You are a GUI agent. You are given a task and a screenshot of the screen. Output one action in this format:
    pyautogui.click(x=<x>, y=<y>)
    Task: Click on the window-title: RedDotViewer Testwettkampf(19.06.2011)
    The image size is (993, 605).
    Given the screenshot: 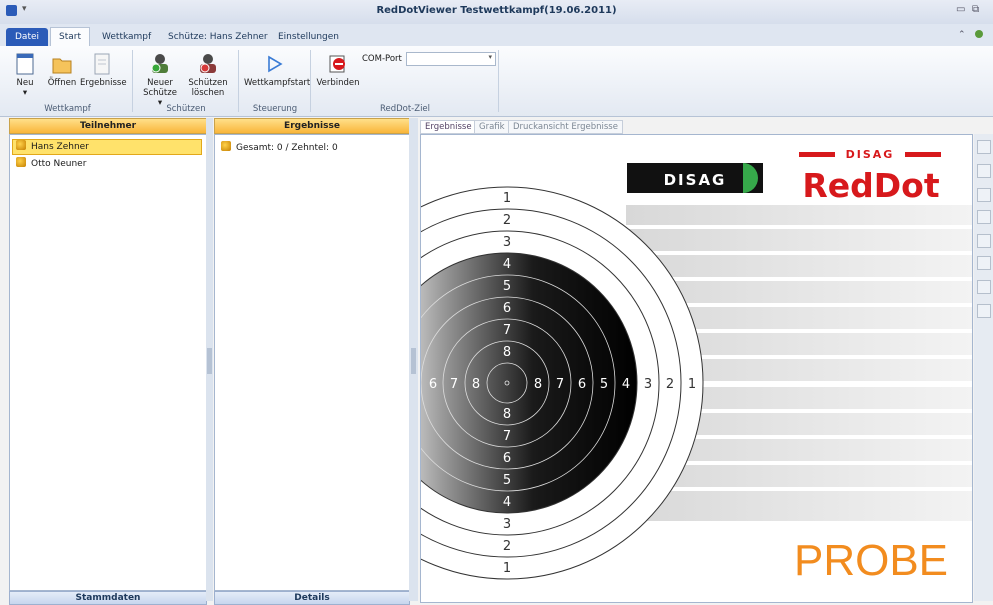 What is the action you would take?
    pyautogui.click(x=496, y=10)
    